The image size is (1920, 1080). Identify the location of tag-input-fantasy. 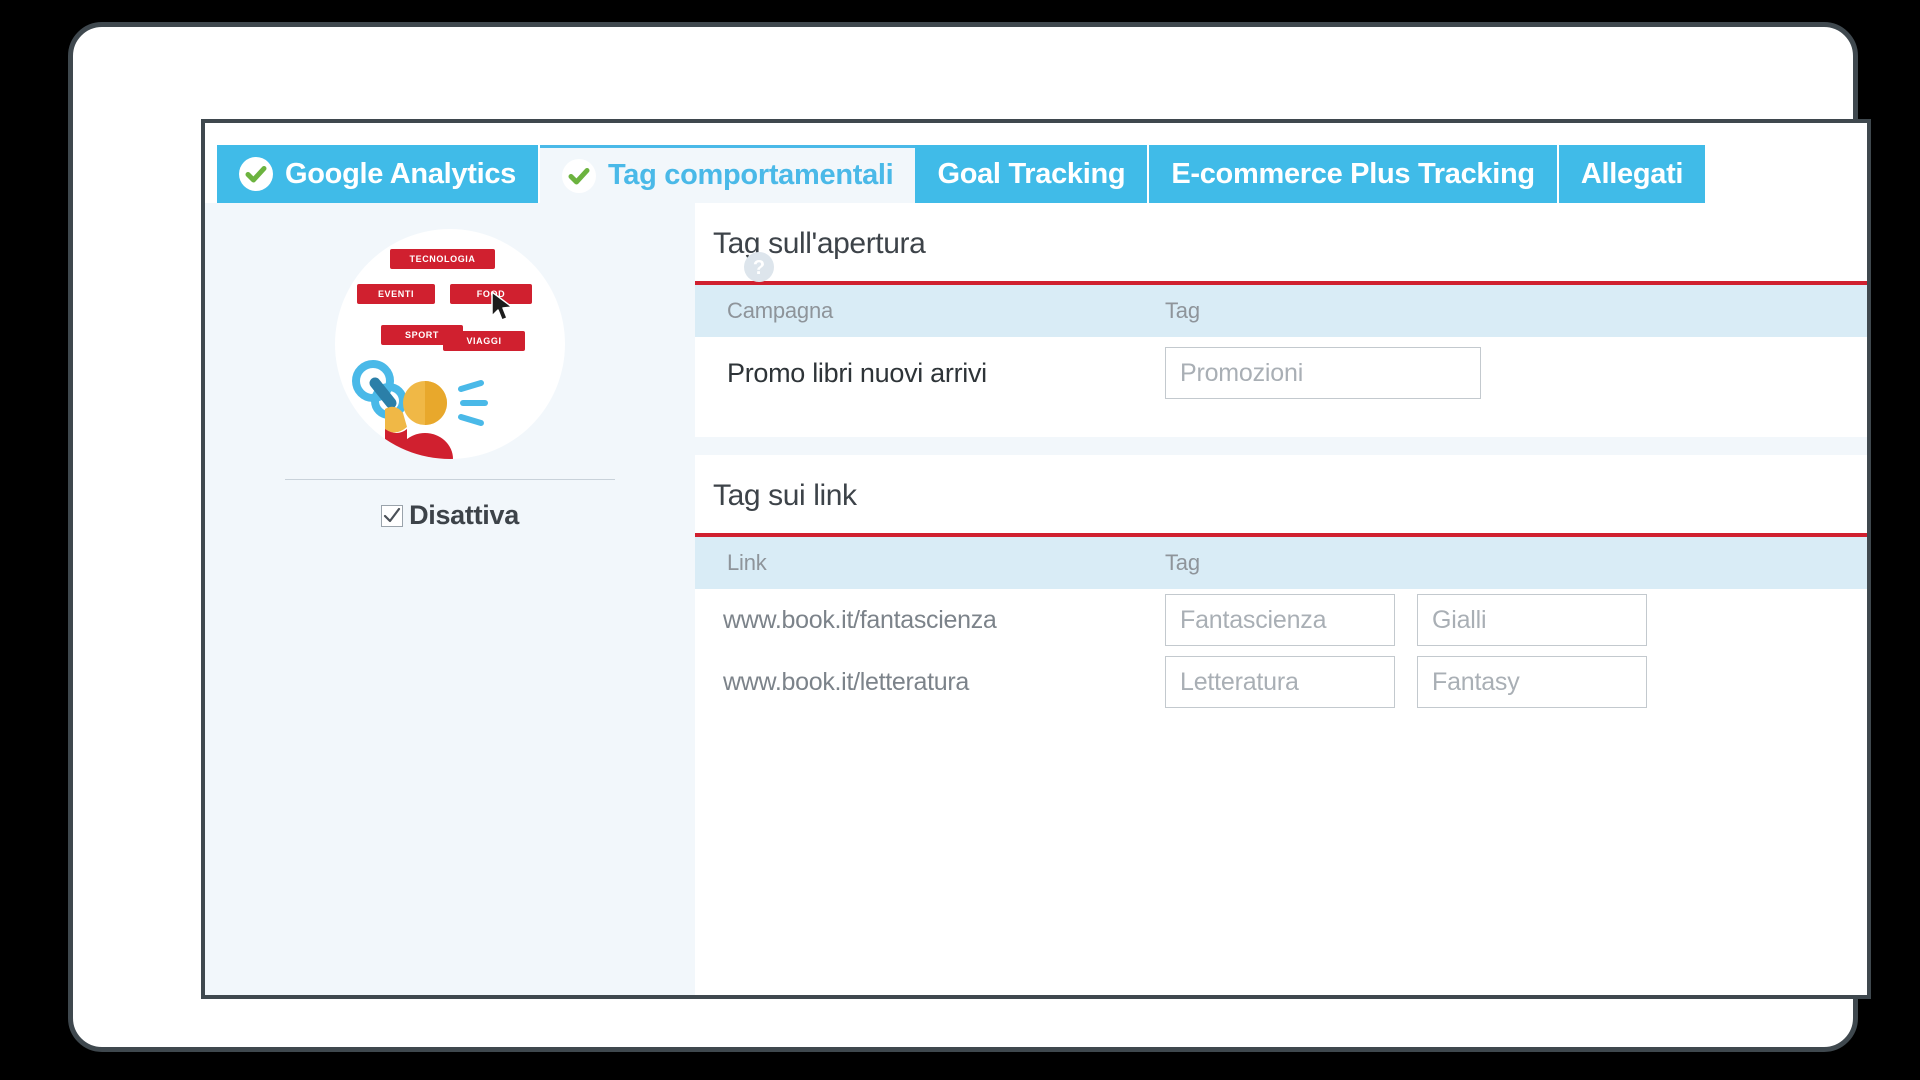
(1532, 682).